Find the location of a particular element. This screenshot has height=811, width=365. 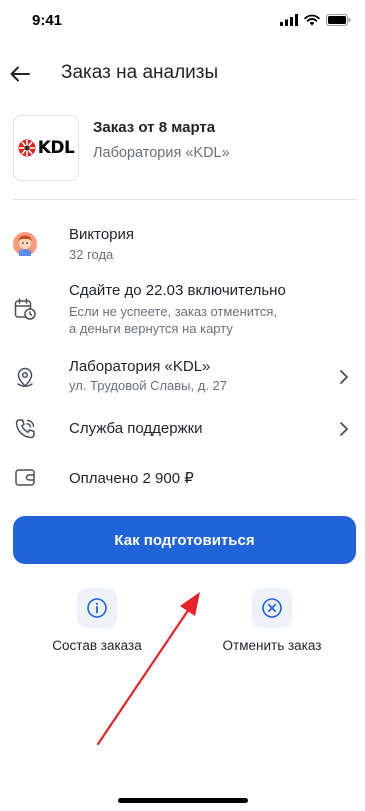

annotation-arrow is located at coordinates (148, 669).